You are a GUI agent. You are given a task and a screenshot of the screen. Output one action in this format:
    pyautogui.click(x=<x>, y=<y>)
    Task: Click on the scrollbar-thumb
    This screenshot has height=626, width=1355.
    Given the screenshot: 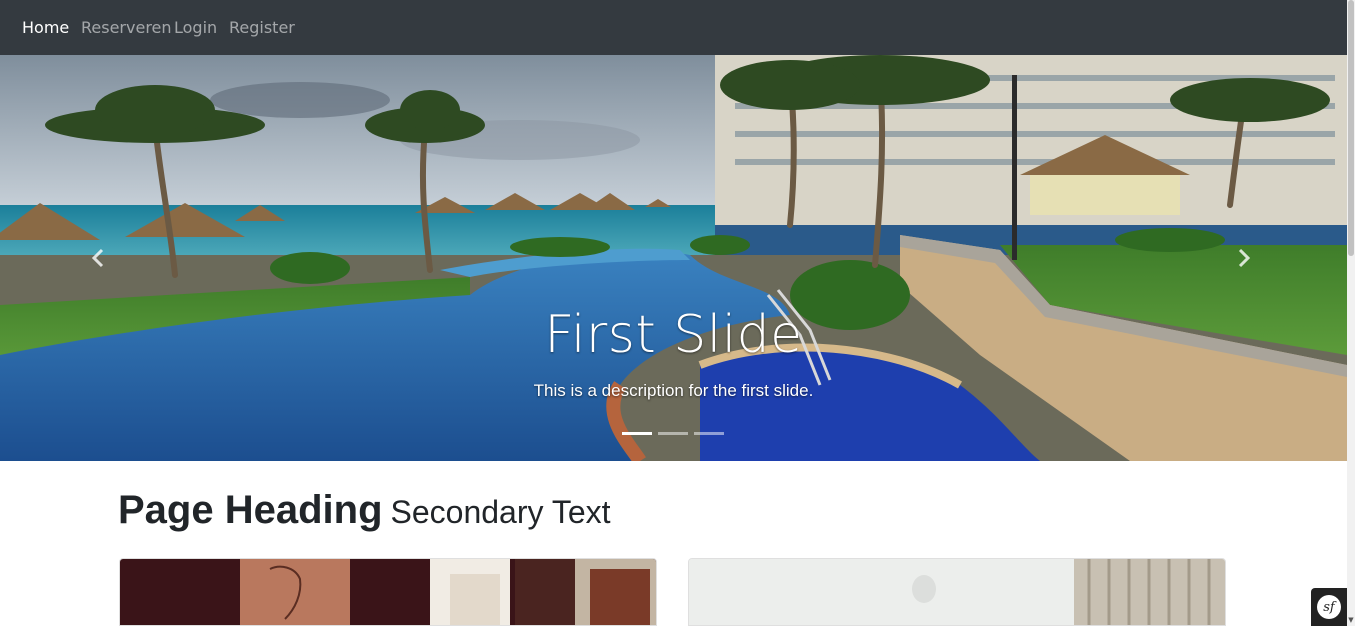 What is the action you would take?
    pyautogui.click(x=1351, y=128)
    